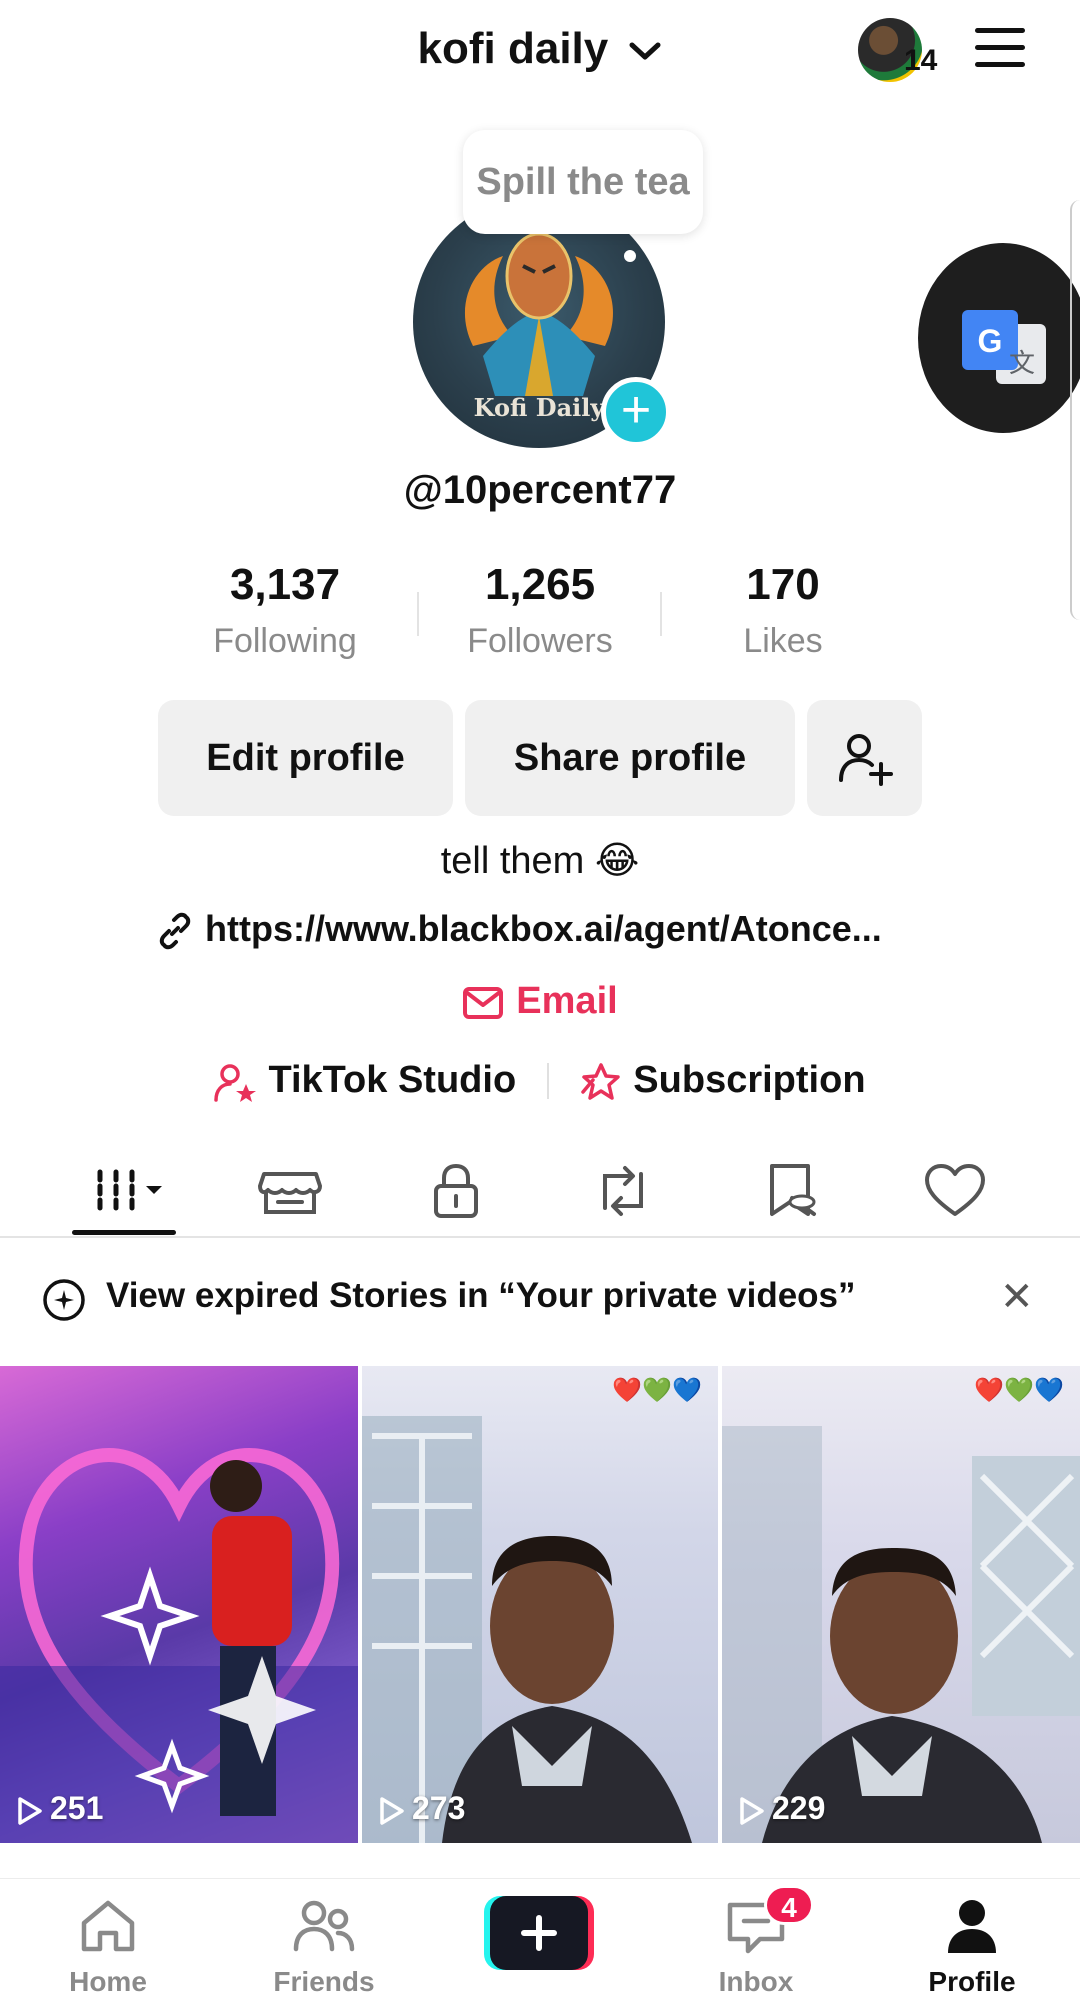  Describe the element at coordinates (1075, 410) in the screenshot. I see `screen-edge` at that location.